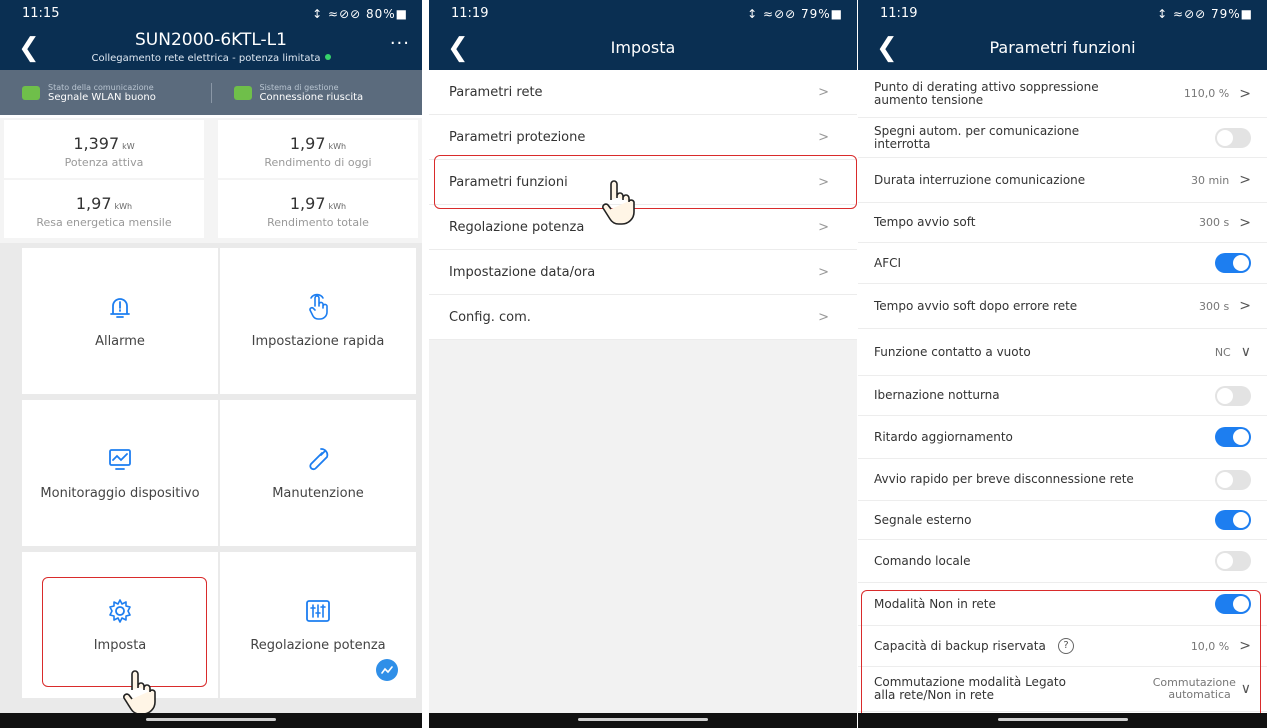 The height and width of the screenshot is (728, 1267). What do you see at coordinates (1062, 561) in the screenshot?
I see `param-row: Comando locale` at bounding box center [1062, 561].